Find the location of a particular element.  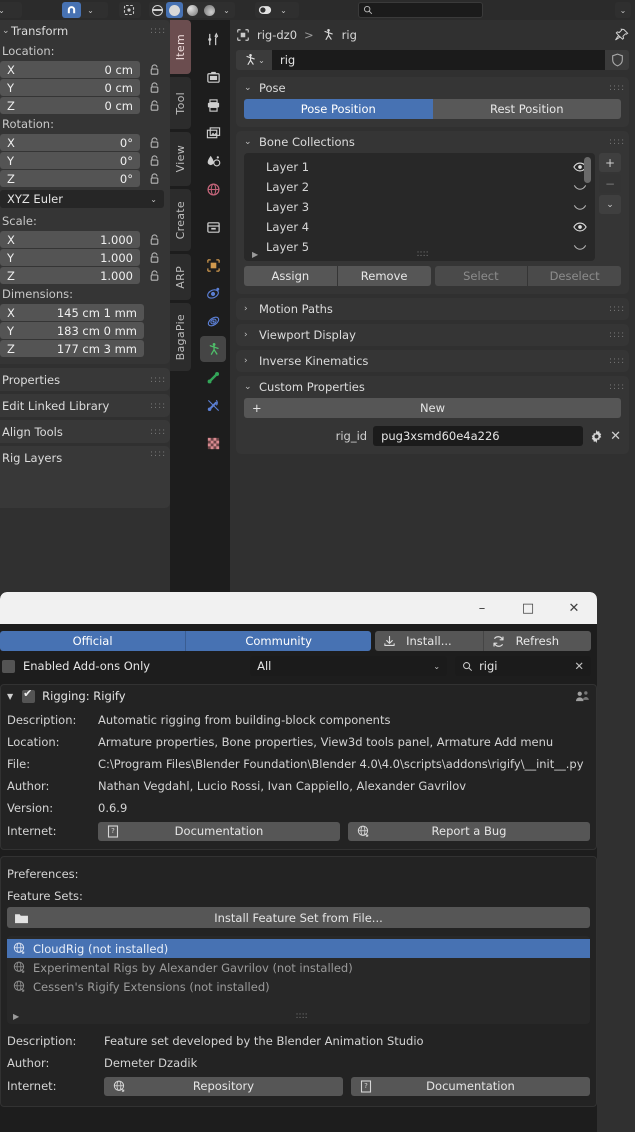

refresh-button: Refresh is located at coordinates (536, 641).